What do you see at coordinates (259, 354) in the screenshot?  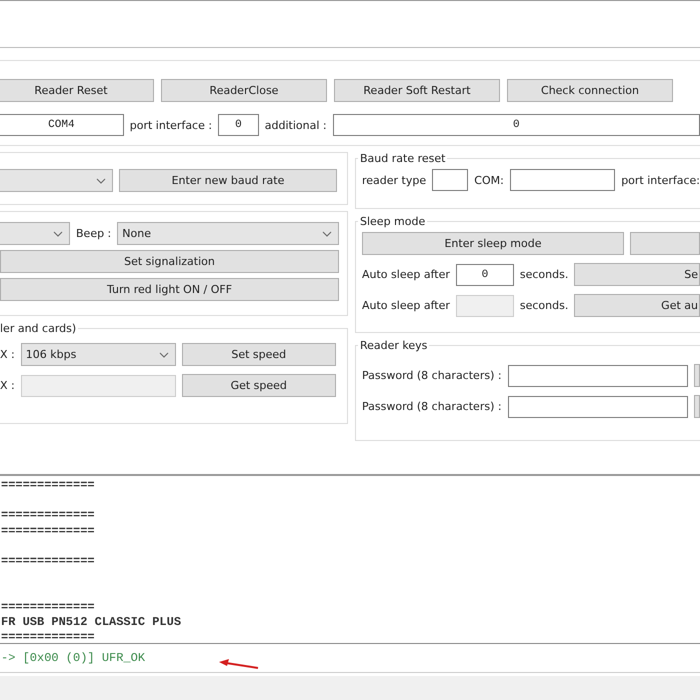 I see `speed-button: Set speed` at bounding box center [259, 354].